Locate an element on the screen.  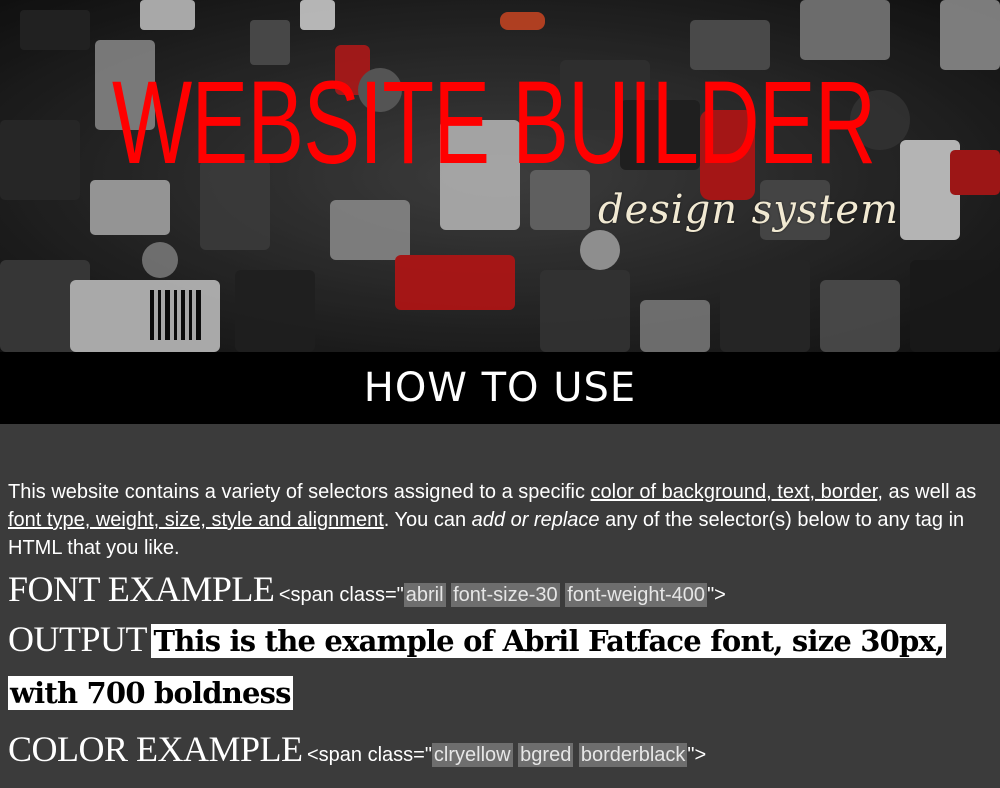
site-subtitle: design system is located at coordinates (749, 210).